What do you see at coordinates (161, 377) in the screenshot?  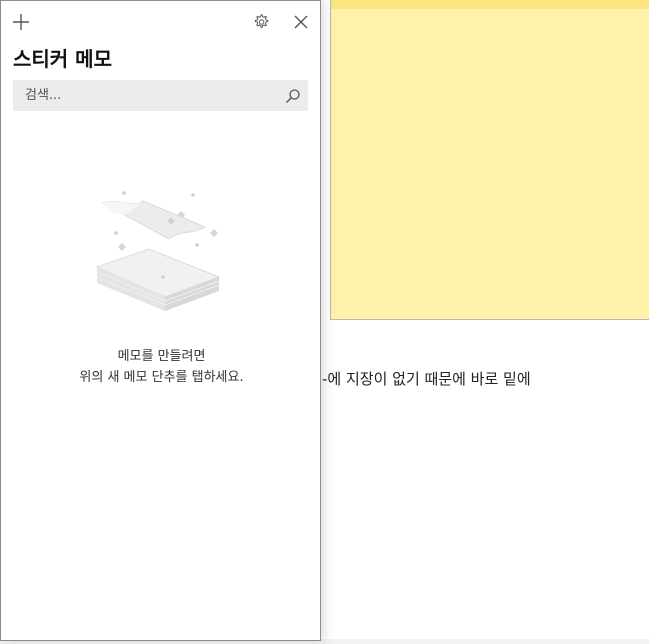 I see `empty-message-line2: 위의 새 메모 단추를 탭하세요.` at bounding box center [161, 377].